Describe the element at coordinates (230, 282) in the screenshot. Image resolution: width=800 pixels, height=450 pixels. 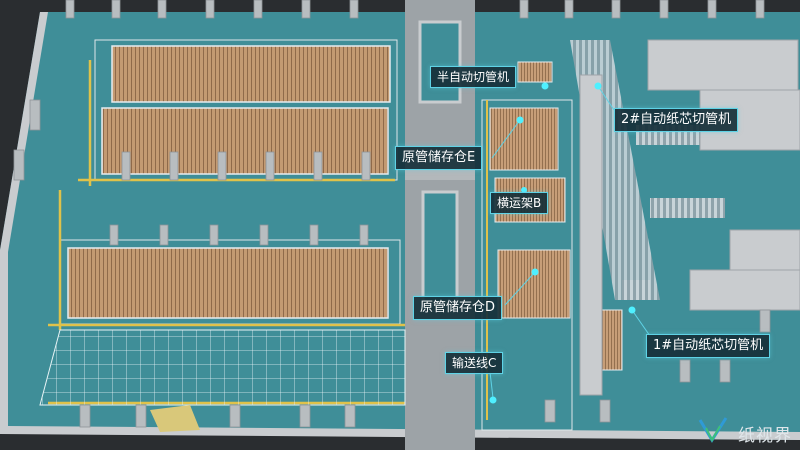
I see `storage-d-stack` at that location.